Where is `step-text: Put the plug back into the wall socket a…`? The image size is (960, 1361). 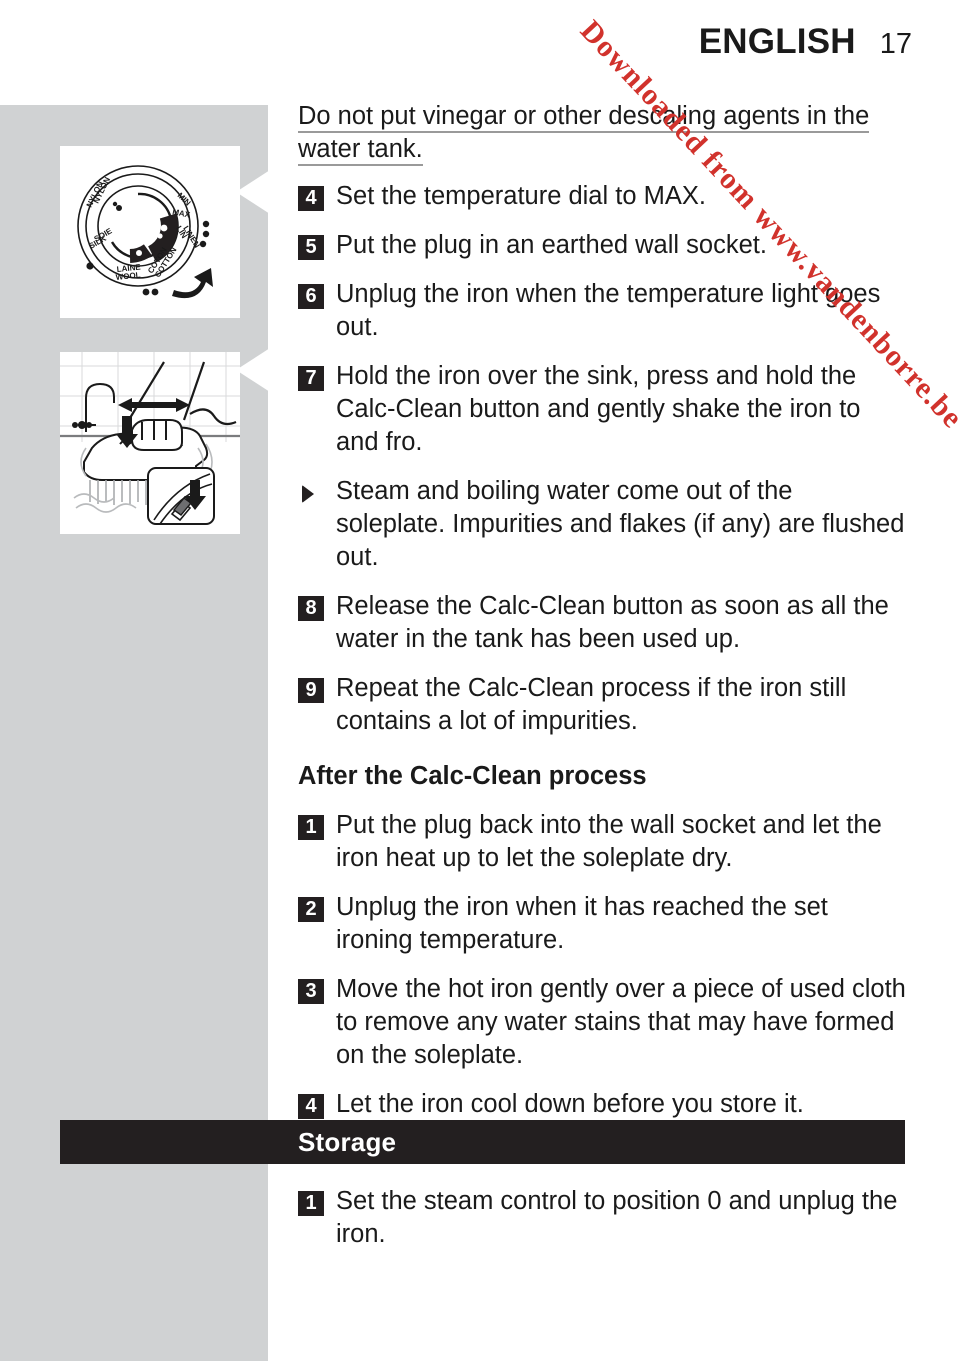
step-text: Put the plug back into the wall socket a… is located at coordinates (609, 841).